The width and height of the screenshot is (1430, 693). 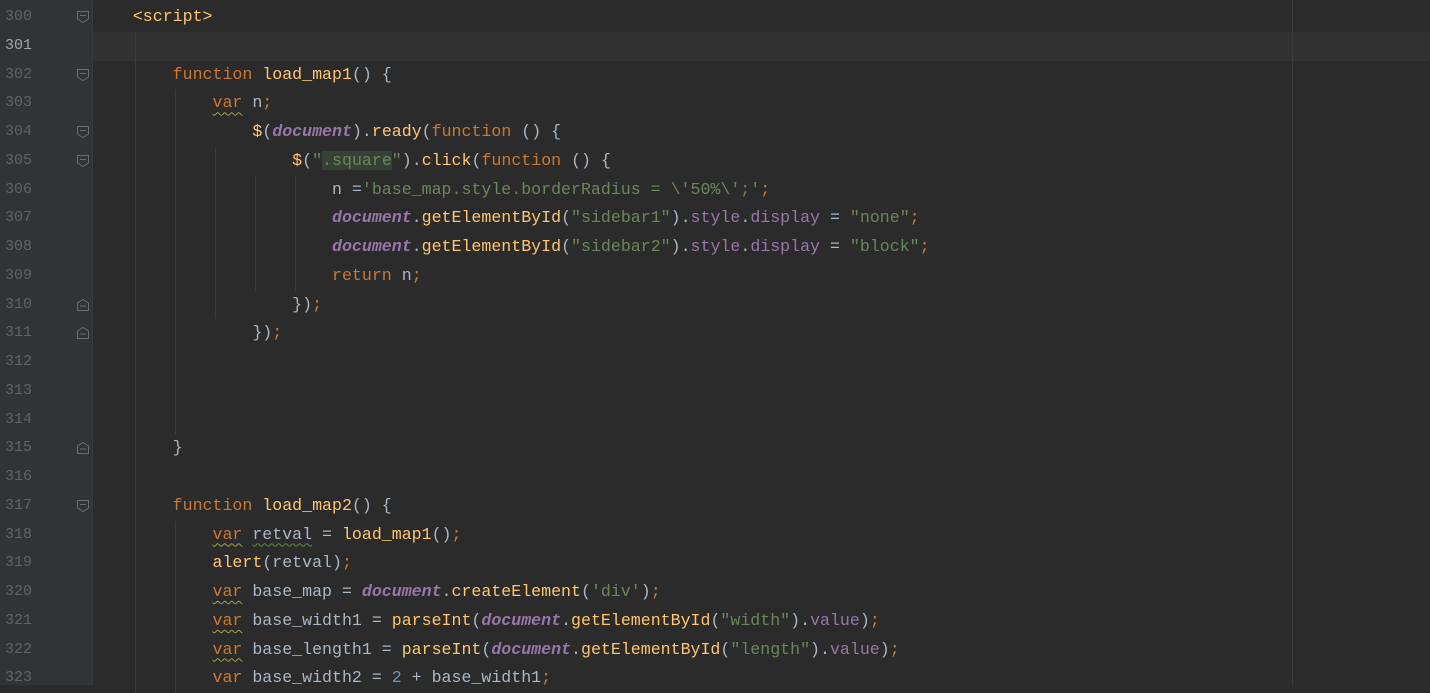 What do you see at coordinates (715, 161) in the screenshot?
I see `code-line: 305 $(".square").click(function () {` at bounding box center [715, 161].